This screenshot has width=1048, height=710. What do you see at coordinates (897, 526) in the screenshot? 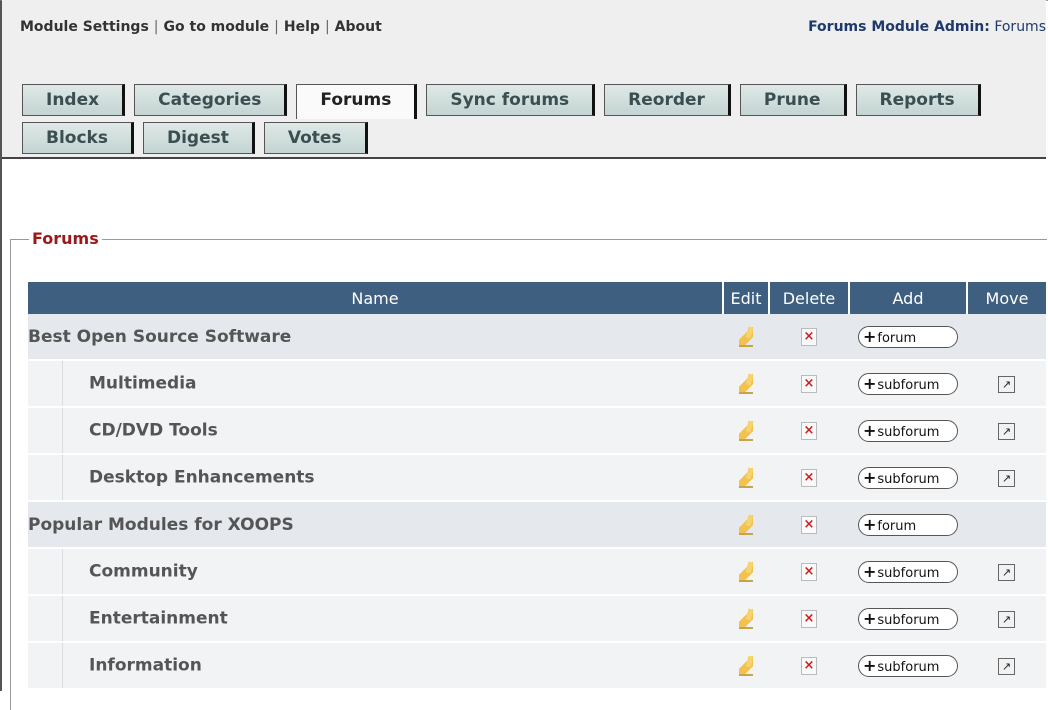
I see `add-label: forum` at bounding box center [897, 526].